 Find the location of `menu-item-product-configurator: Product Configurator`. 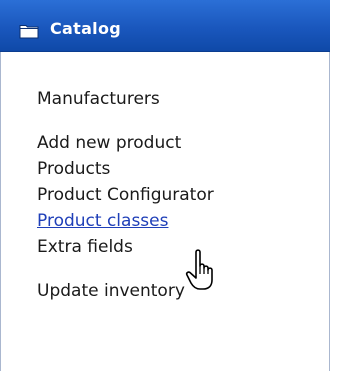

menu-item-product-configurator: Product Configurator is located at coordinates (125, 195).